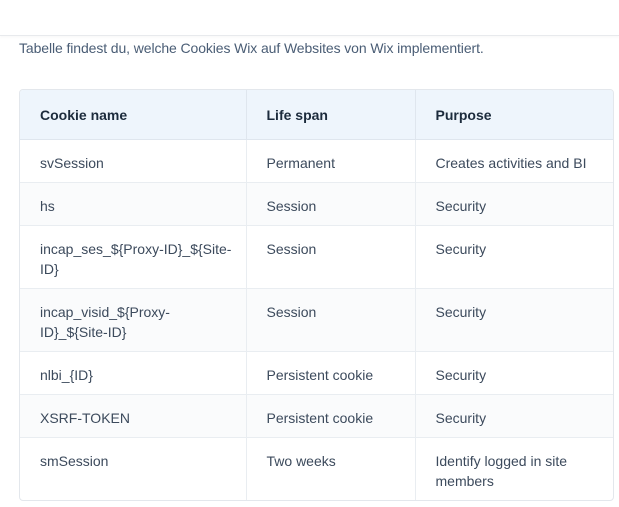  What do you see at coordinates (133, 257) in the screenshot?
I see `cookie-name-cell: incap_ses_${Proxy-ID}_${Site-ID}` at bounding box center [133, 257].